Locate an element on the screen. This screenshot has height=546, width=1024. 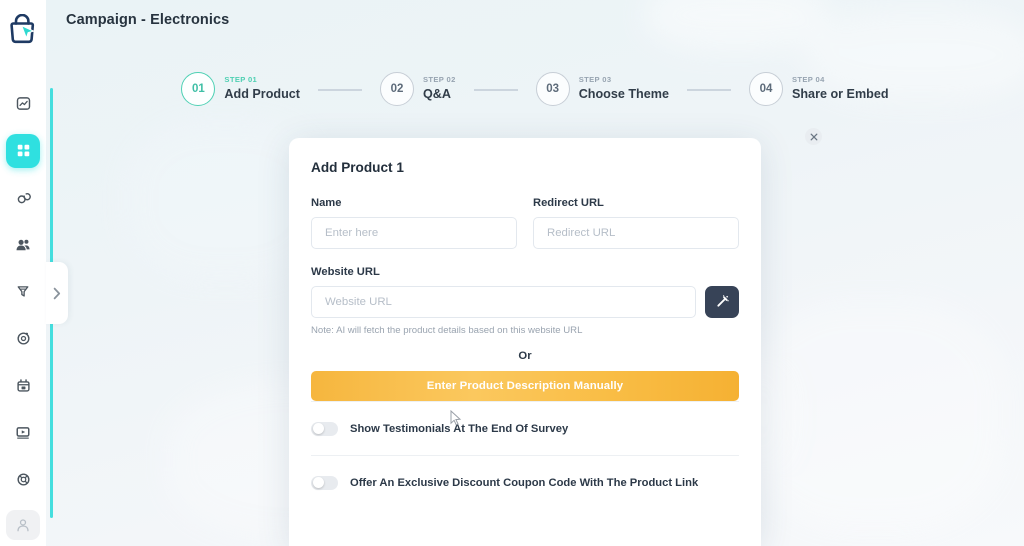
shopping-bag-cursor-logo is located at coordinates (22, 29).